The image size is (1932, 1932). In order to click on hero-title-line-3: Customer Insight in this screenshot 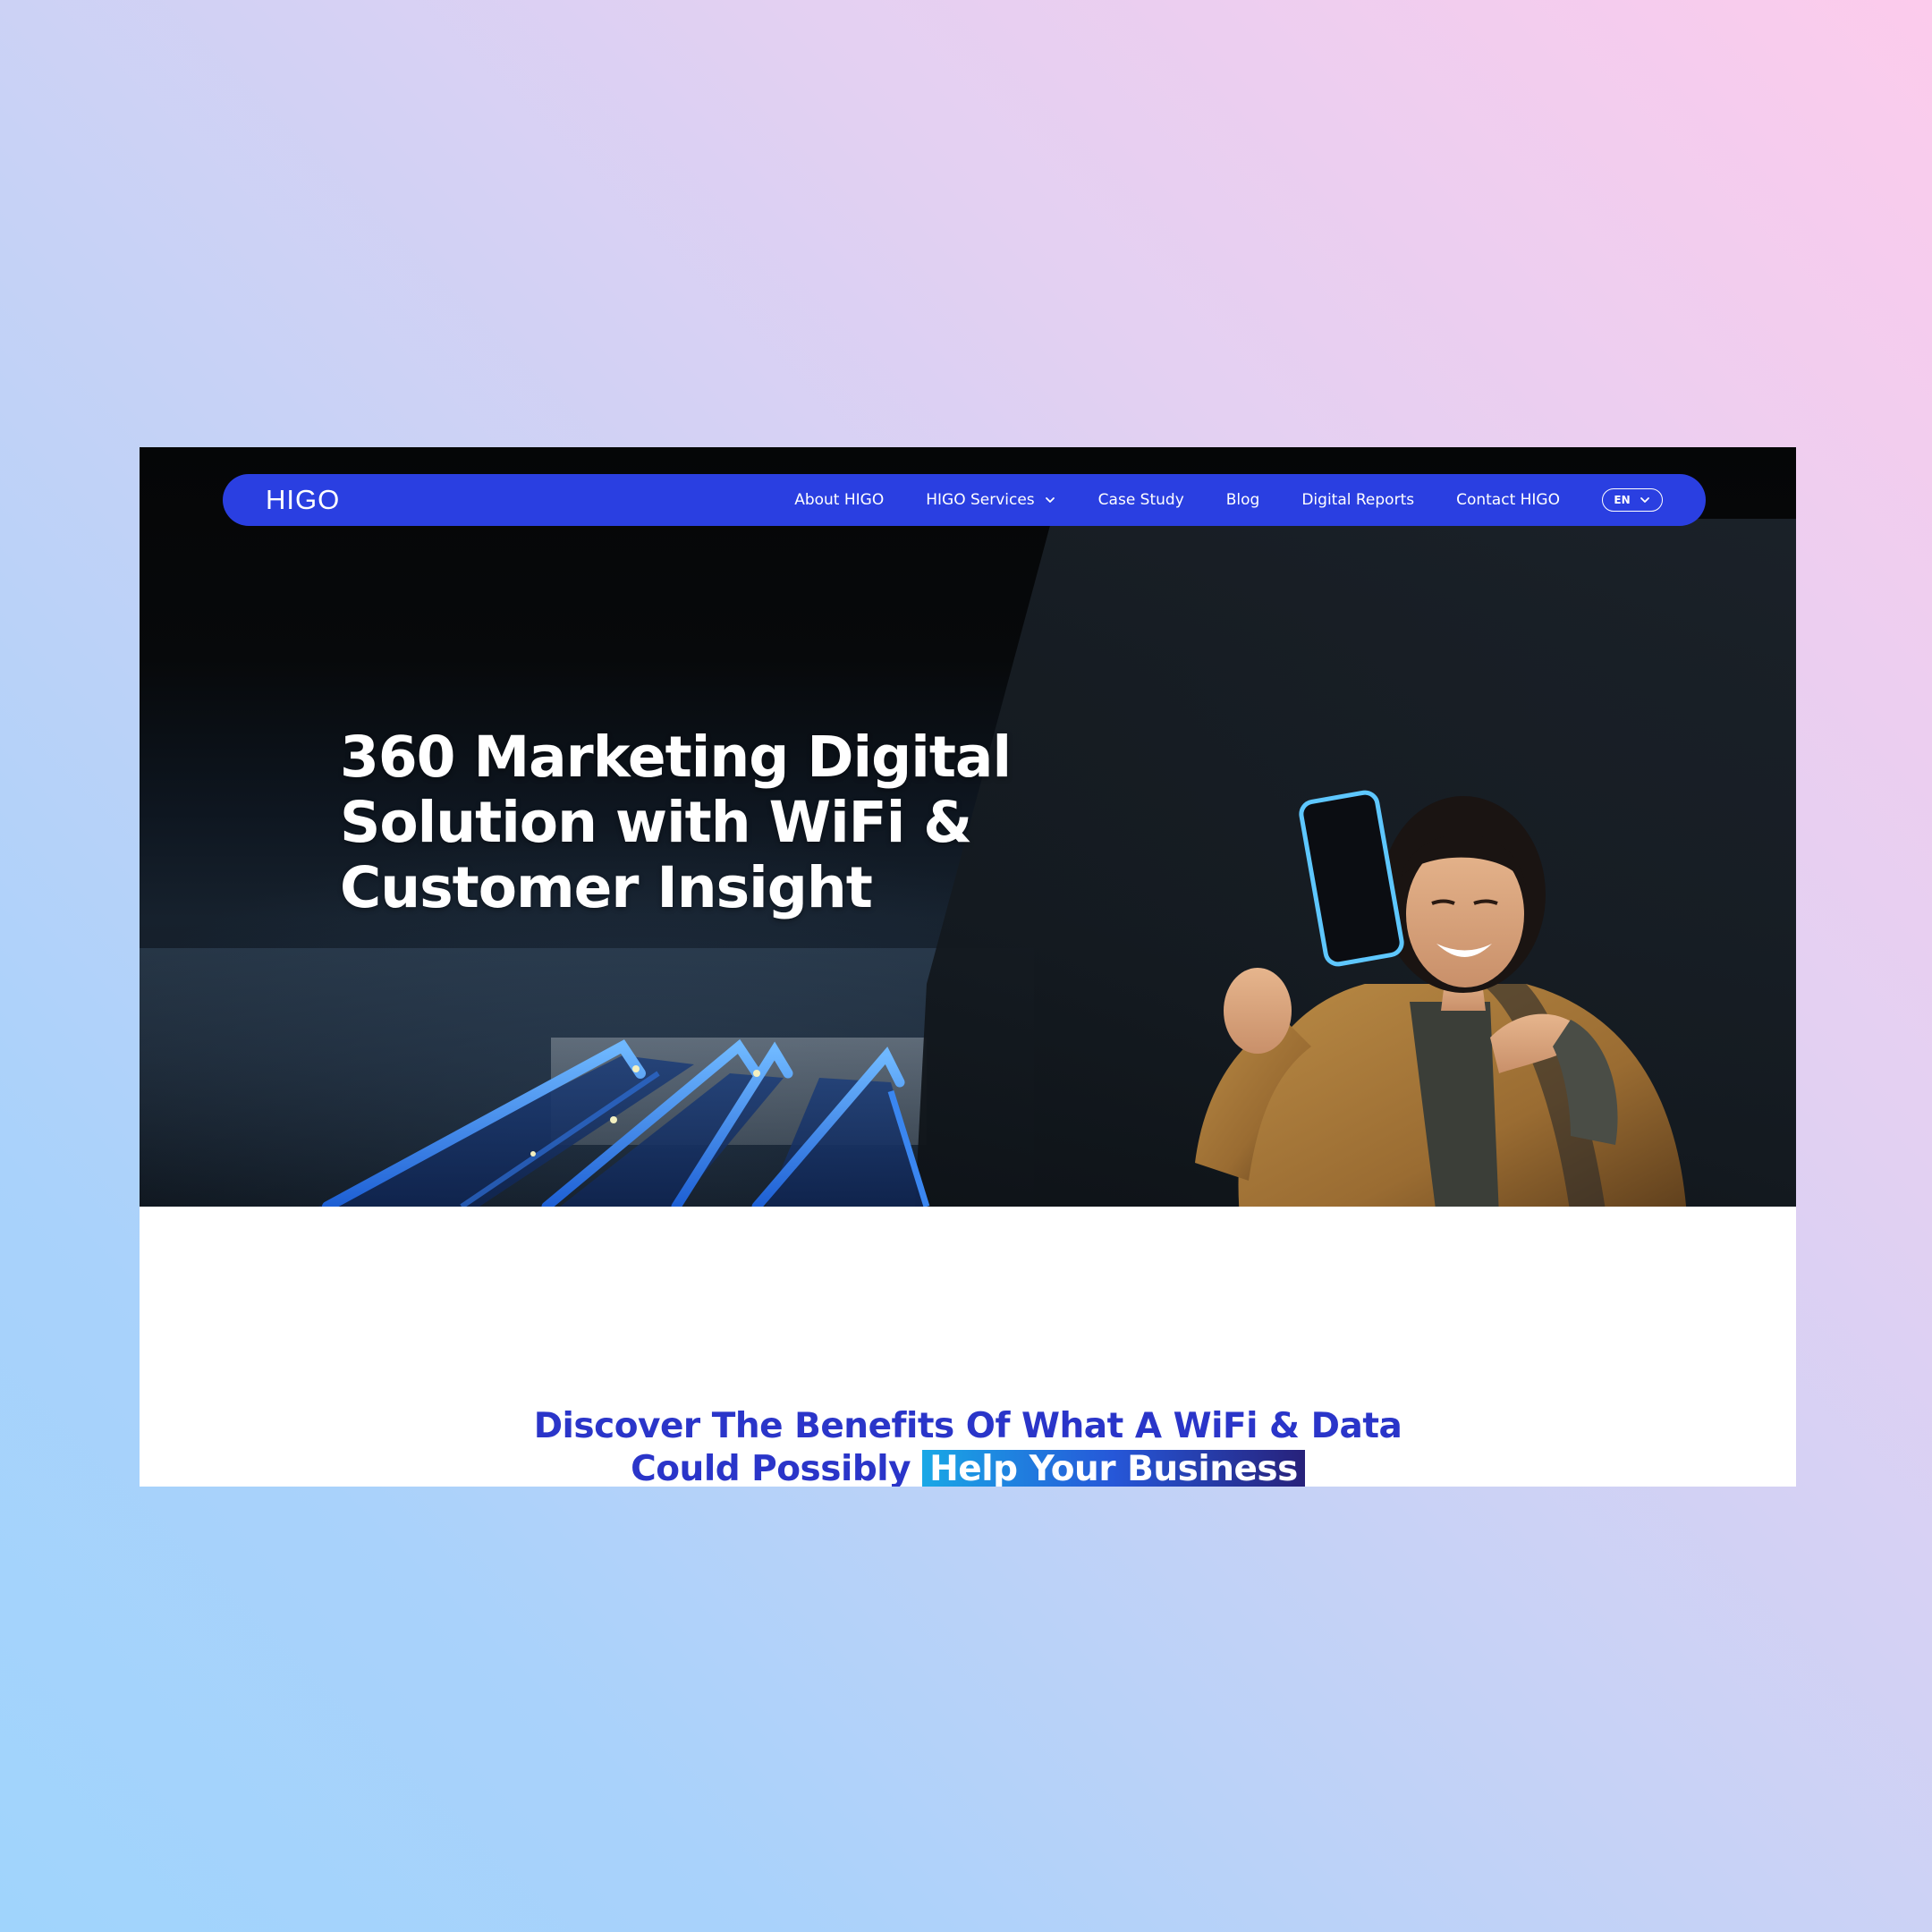, I will do `click(606, 887)`.